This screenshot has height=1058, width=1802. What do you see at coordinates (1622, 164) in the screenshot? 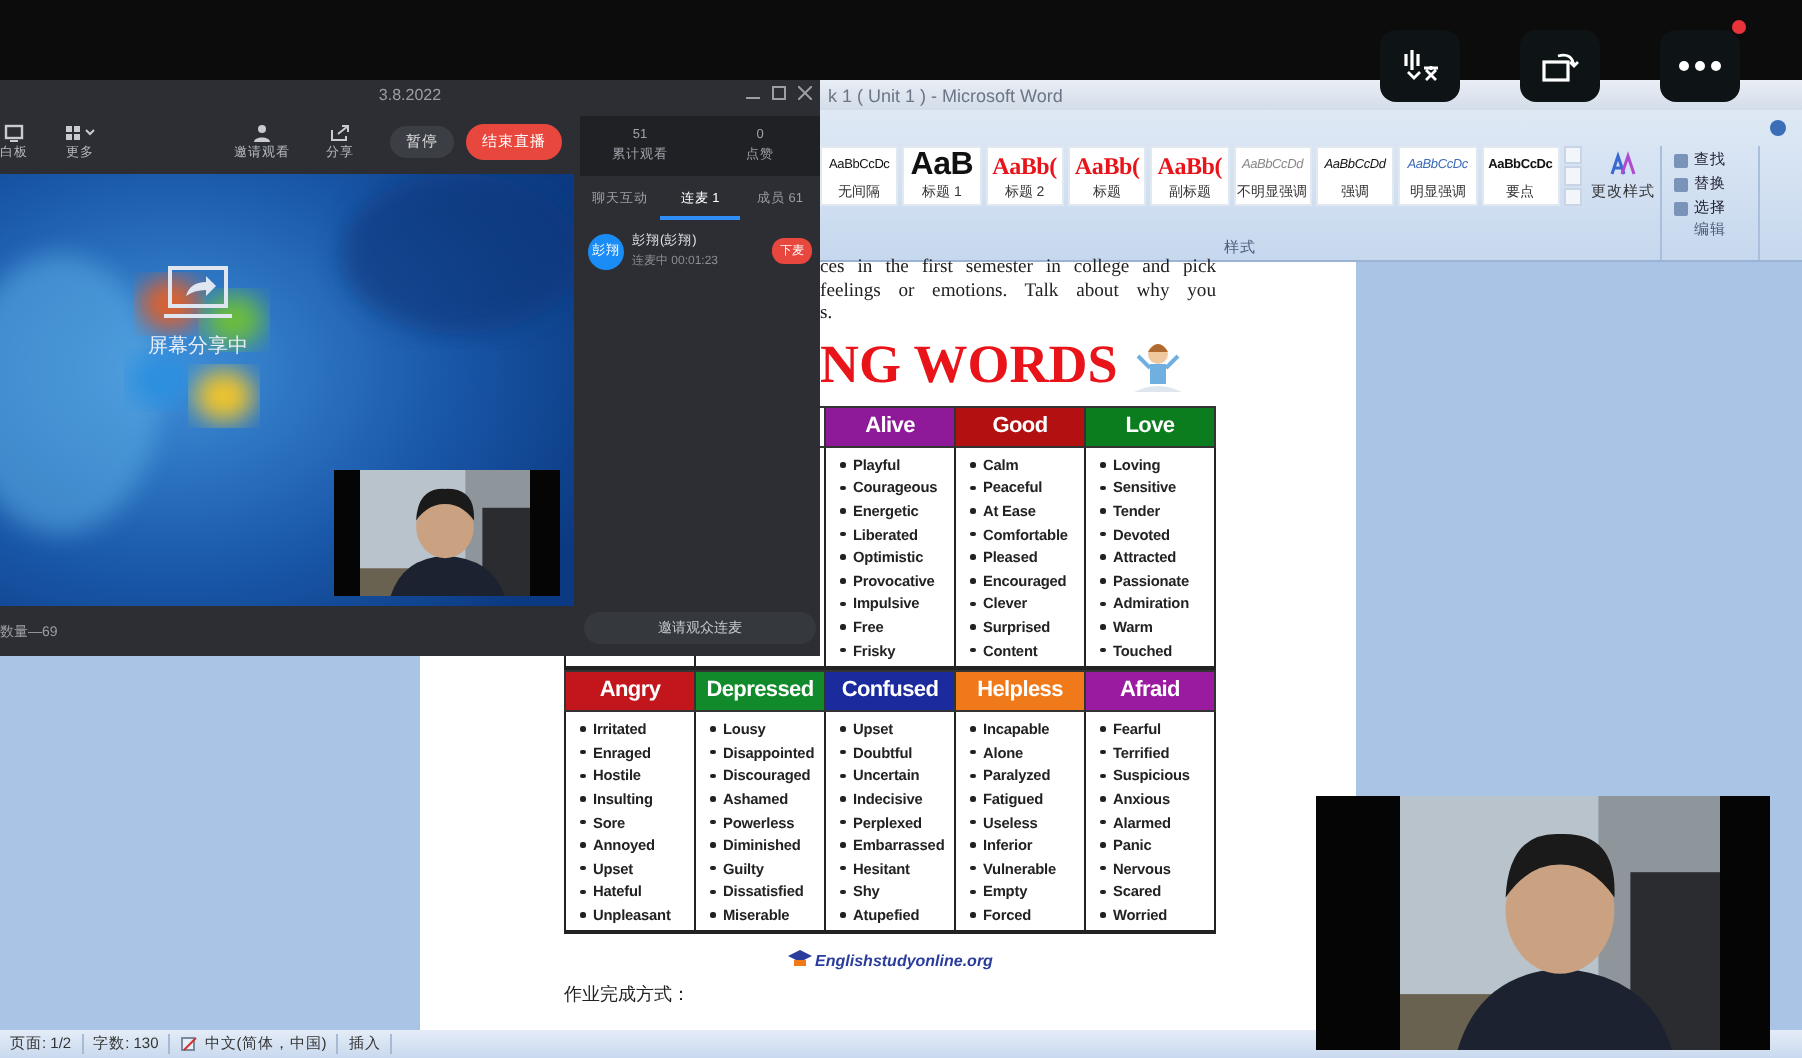
I see `change-styles-icon` at bounding box center [1622, 164].